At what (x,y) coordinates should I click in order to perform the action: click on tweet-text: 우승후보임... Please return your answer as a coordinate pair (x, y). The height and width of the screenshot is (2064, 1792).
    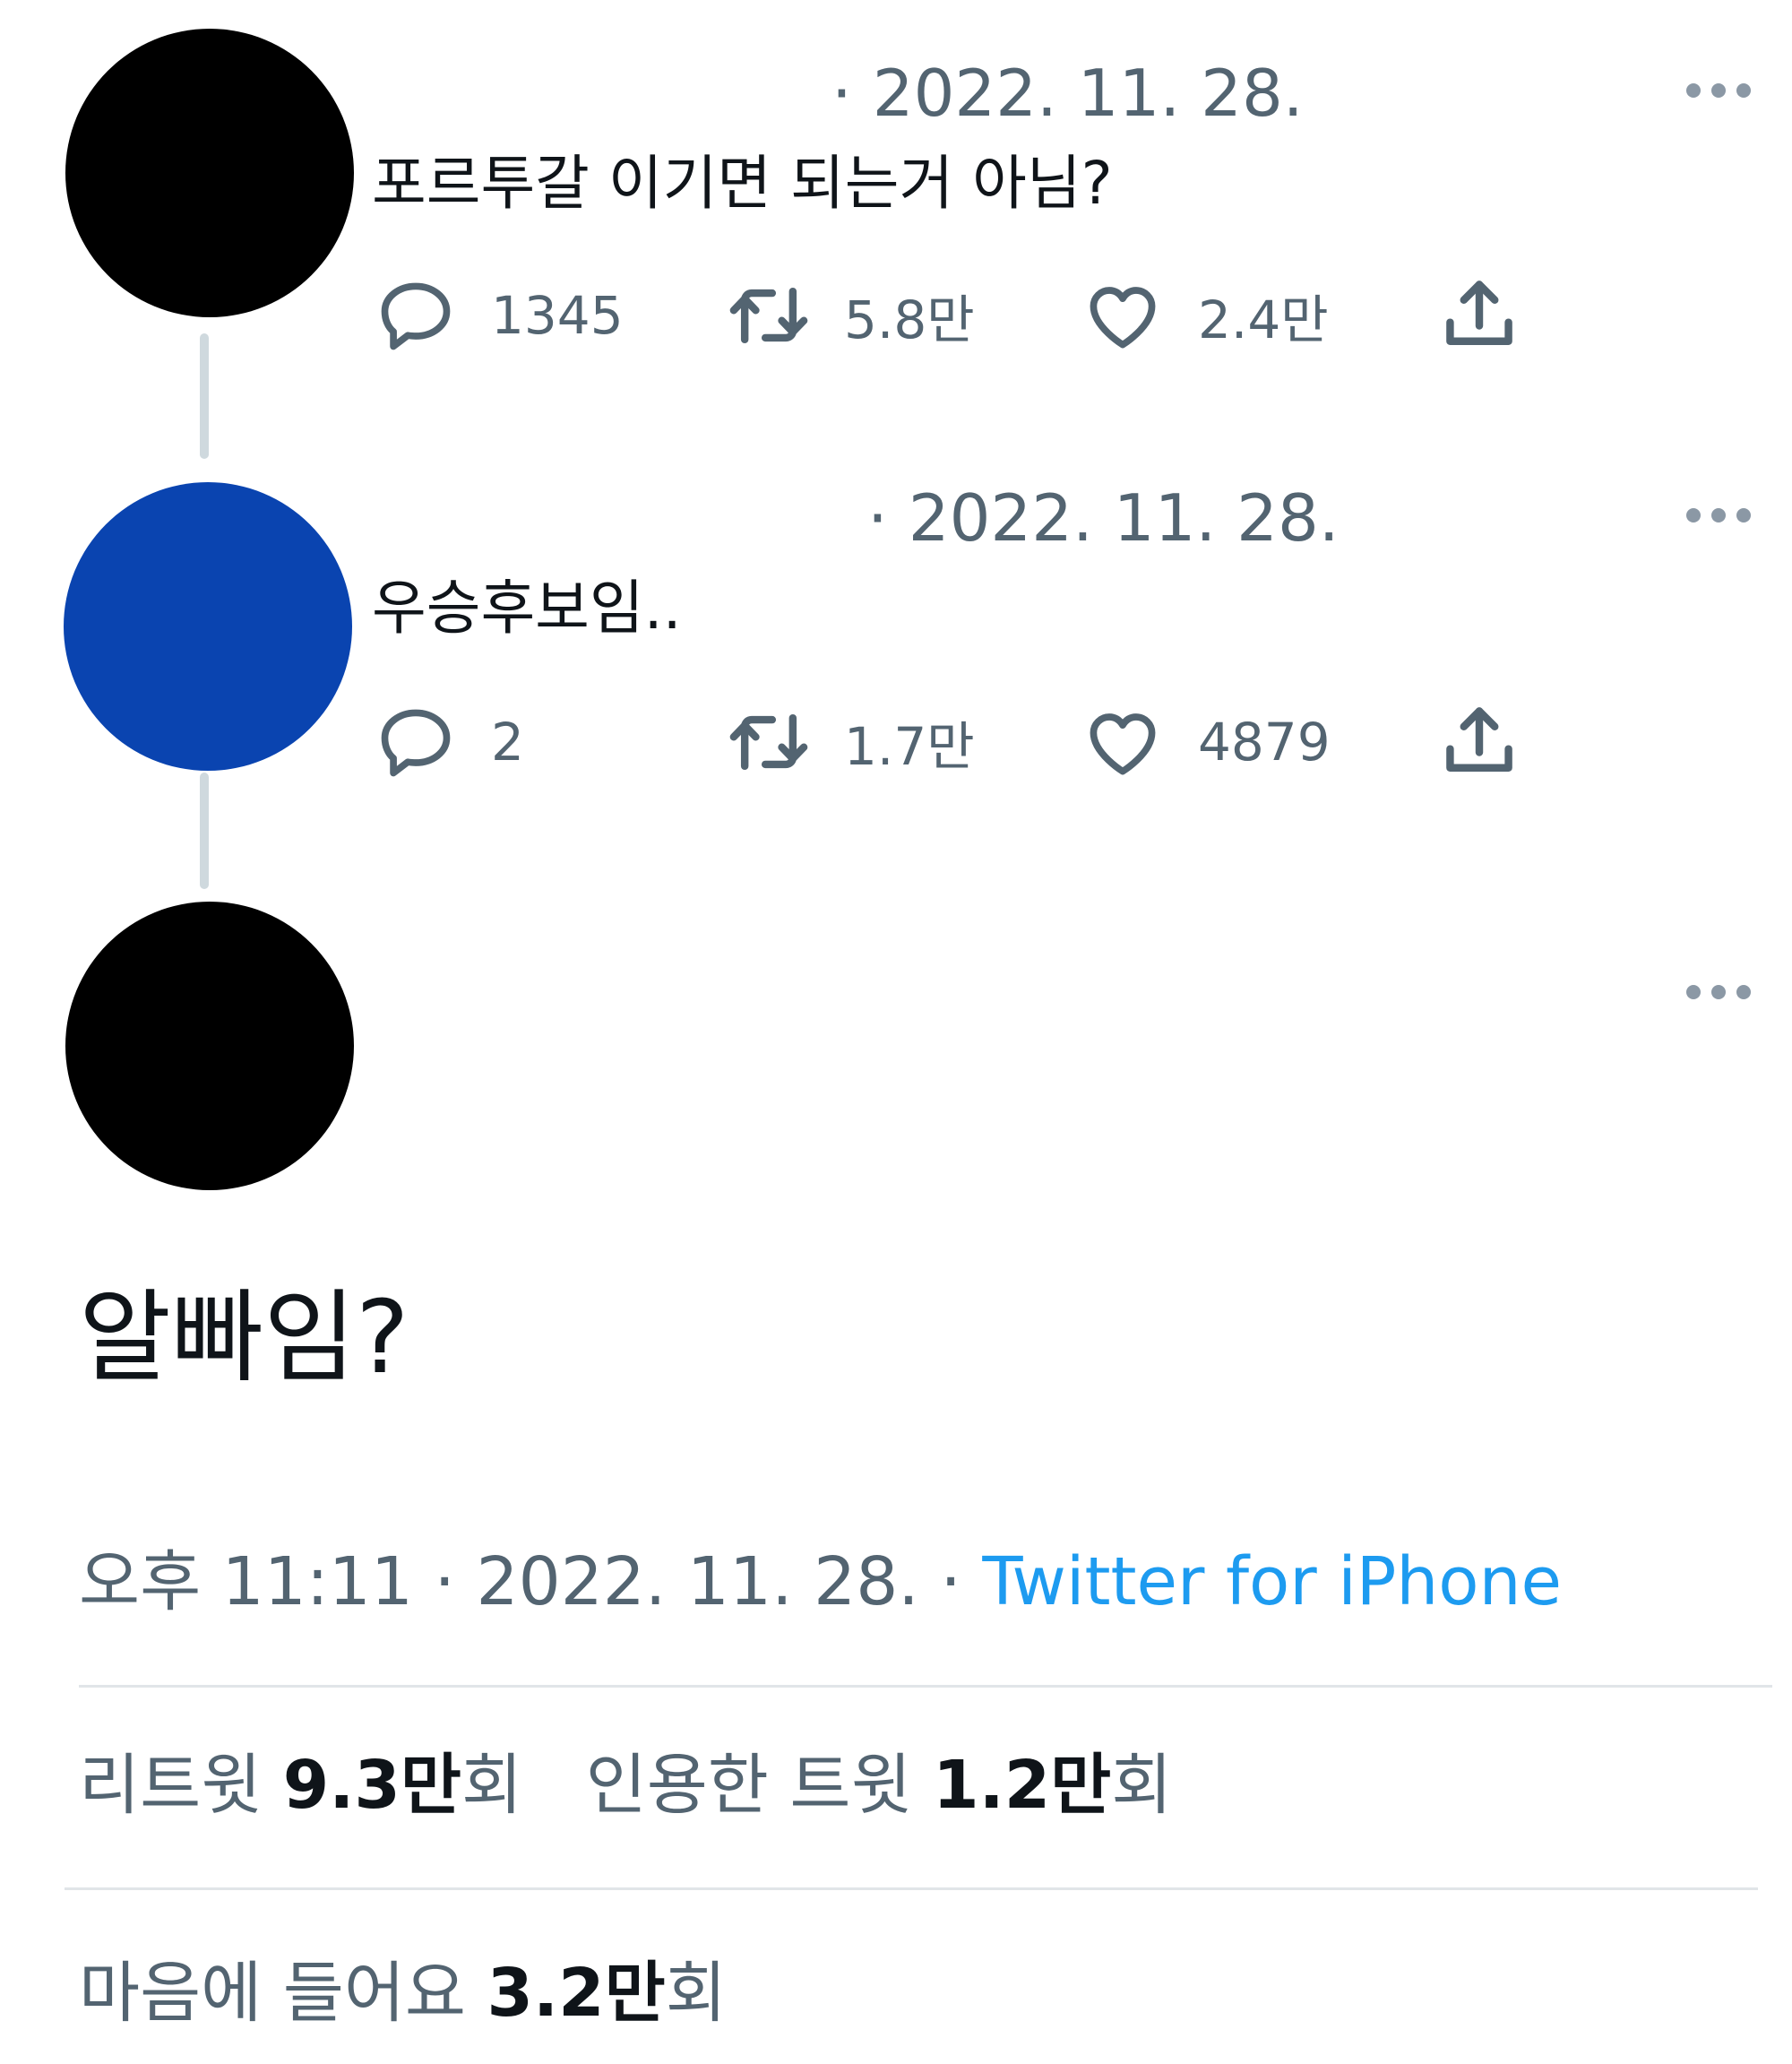
    Looking at the image, I should click on (527, 608).